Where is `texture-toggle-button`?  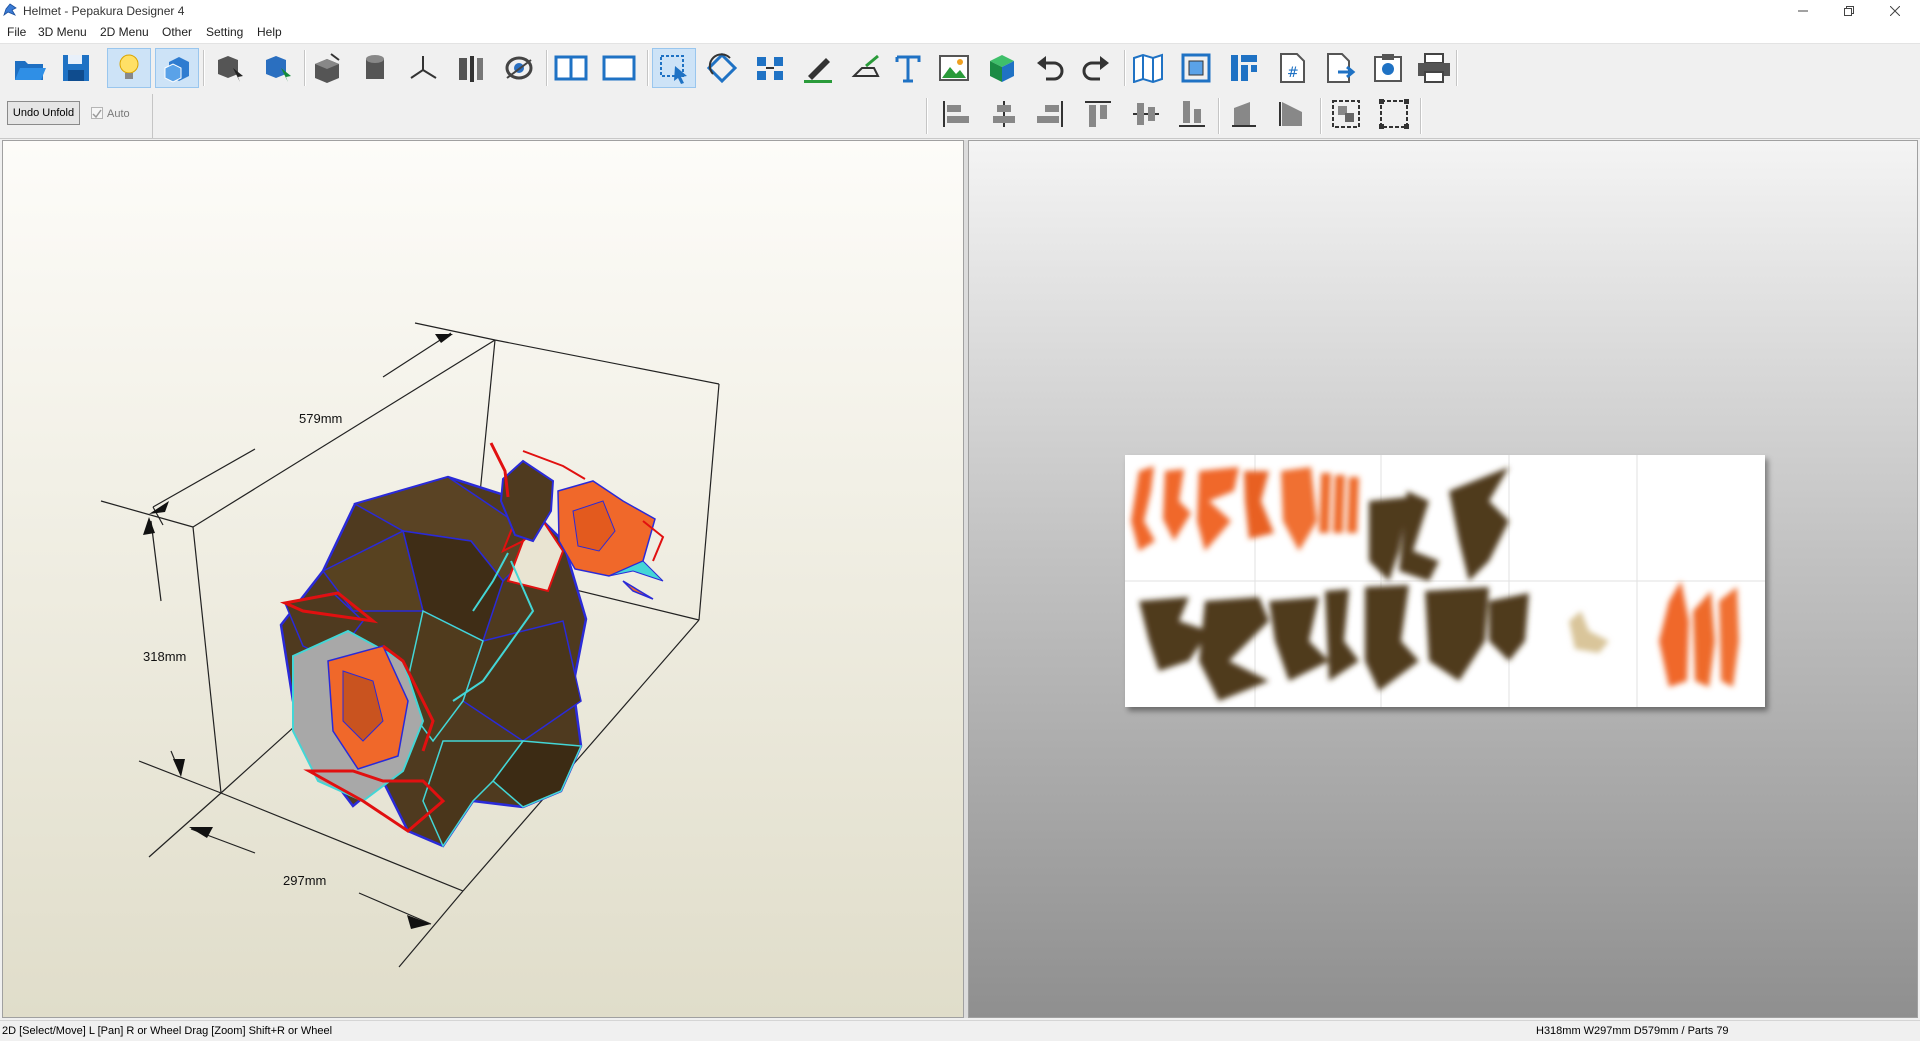 texture-toggle-button is located at coordinates (177, 68).